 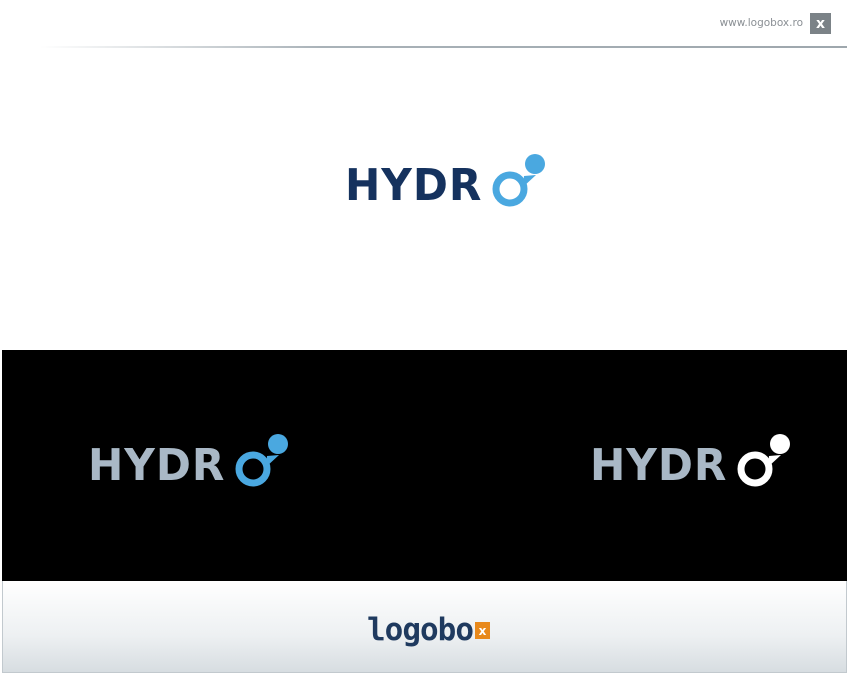 What do you see at coordinates (482, 630) in the screenshot?
I see `brand-x-badge: x` at bounding box center [482, 630].